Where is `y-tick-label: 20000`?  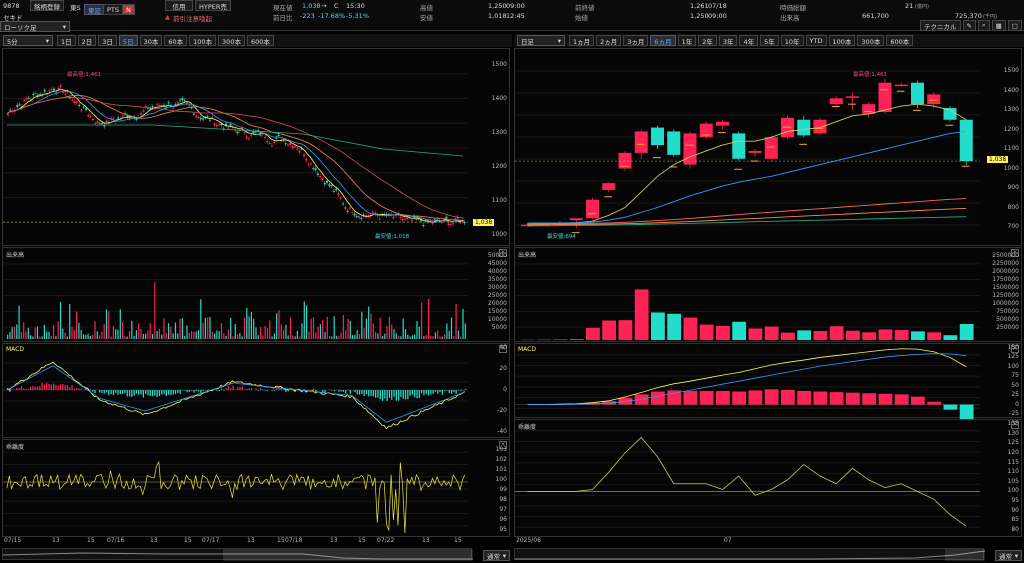
y-tick-label: 20000 is located at coordinates (497, 303).